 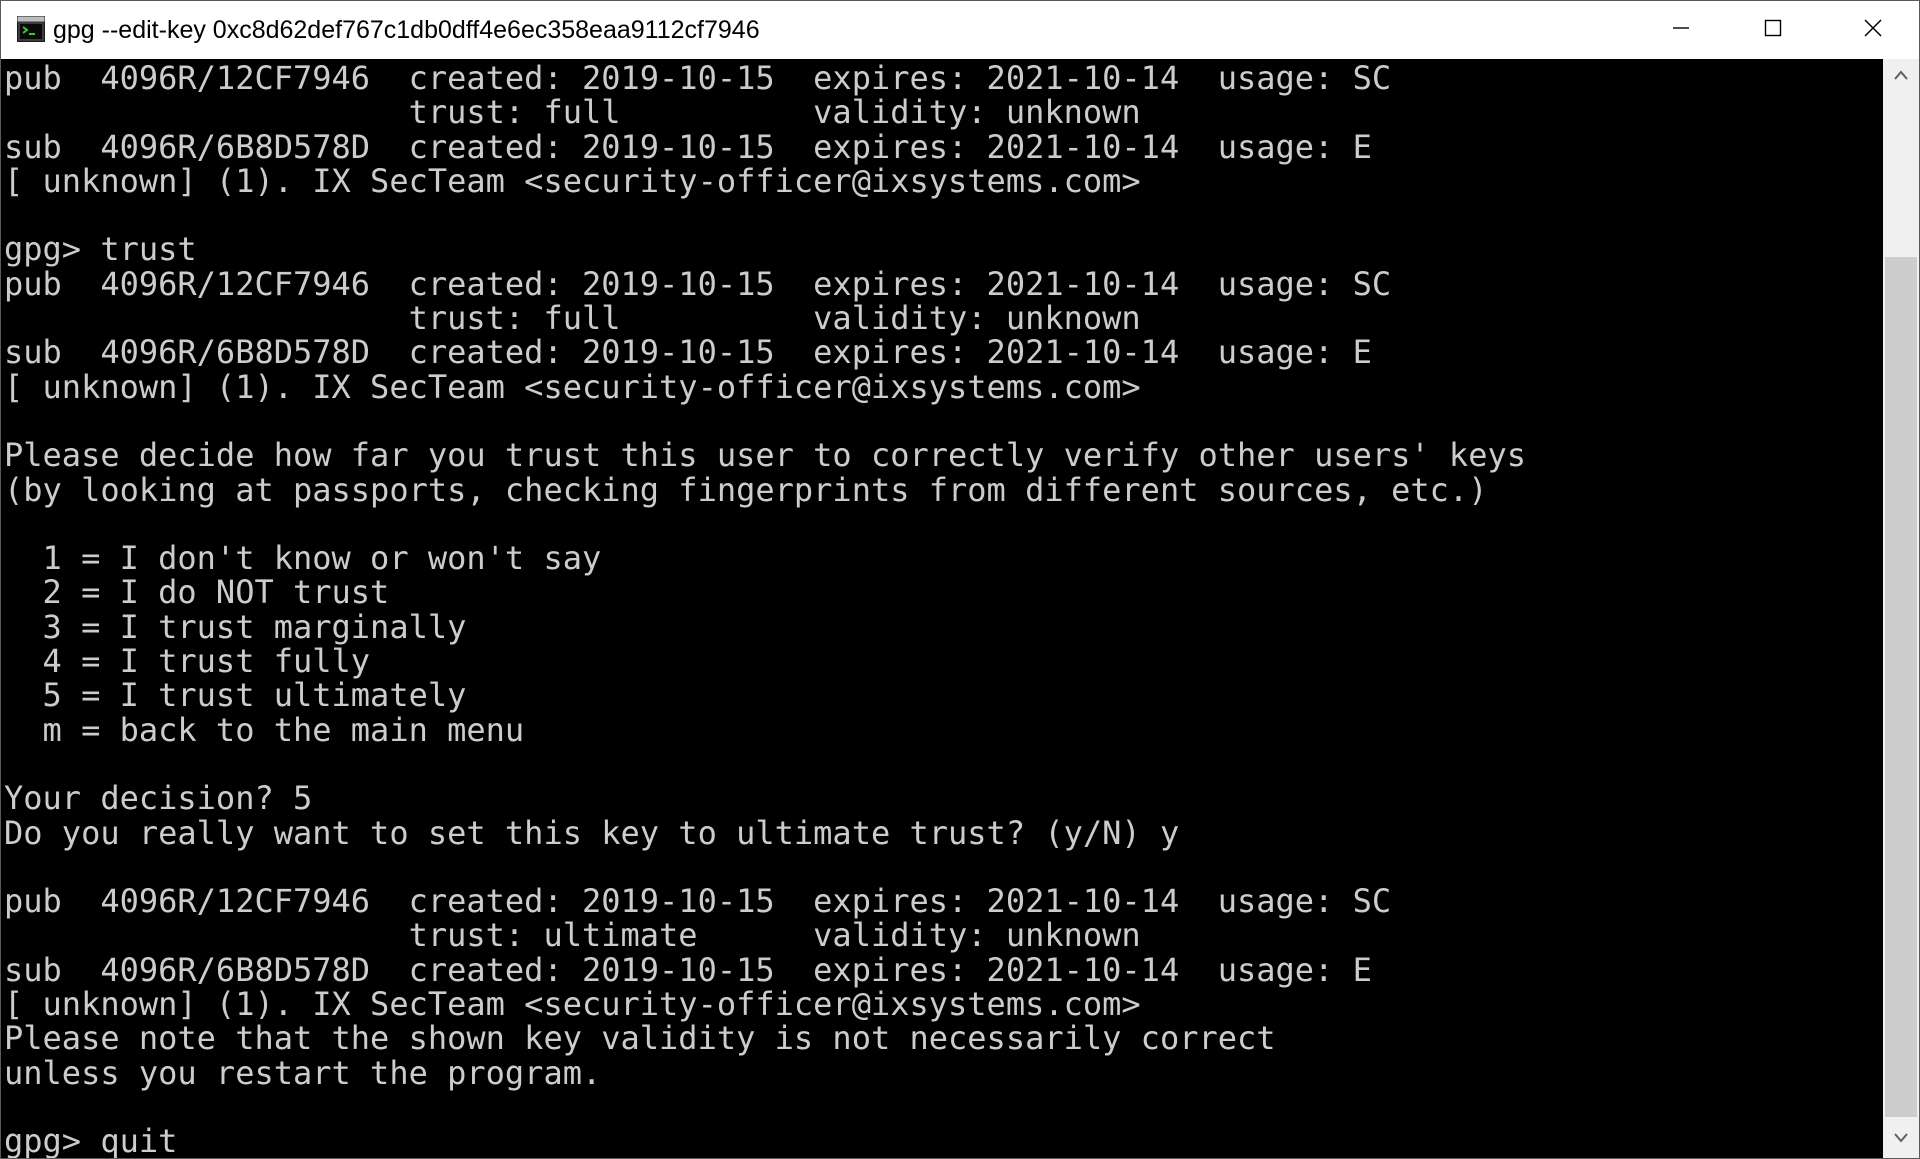 What do you see at coordinates (100, 249) in the screenshot?
I see `console-line: gpg> trust` at bounding box center [100, 249].